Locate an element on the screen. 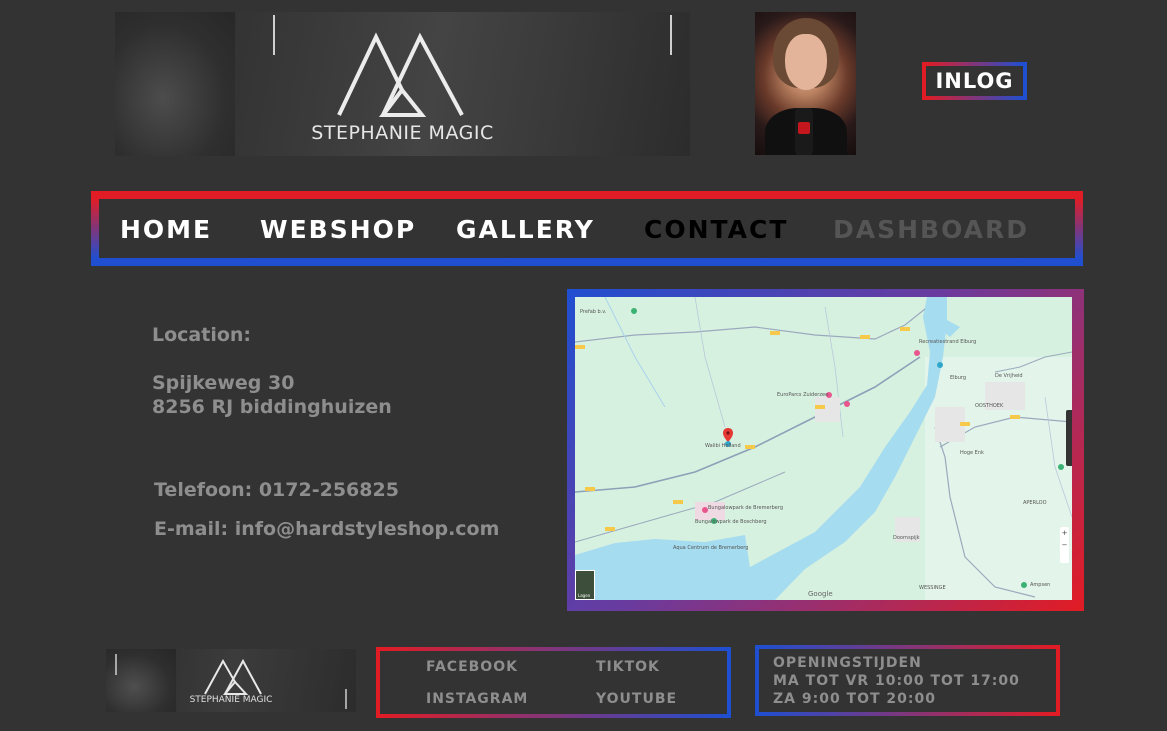  opening-hours-weekdays: MA TOT VR 10:00 TOT 17:00 is located at coordinates (896, 681).